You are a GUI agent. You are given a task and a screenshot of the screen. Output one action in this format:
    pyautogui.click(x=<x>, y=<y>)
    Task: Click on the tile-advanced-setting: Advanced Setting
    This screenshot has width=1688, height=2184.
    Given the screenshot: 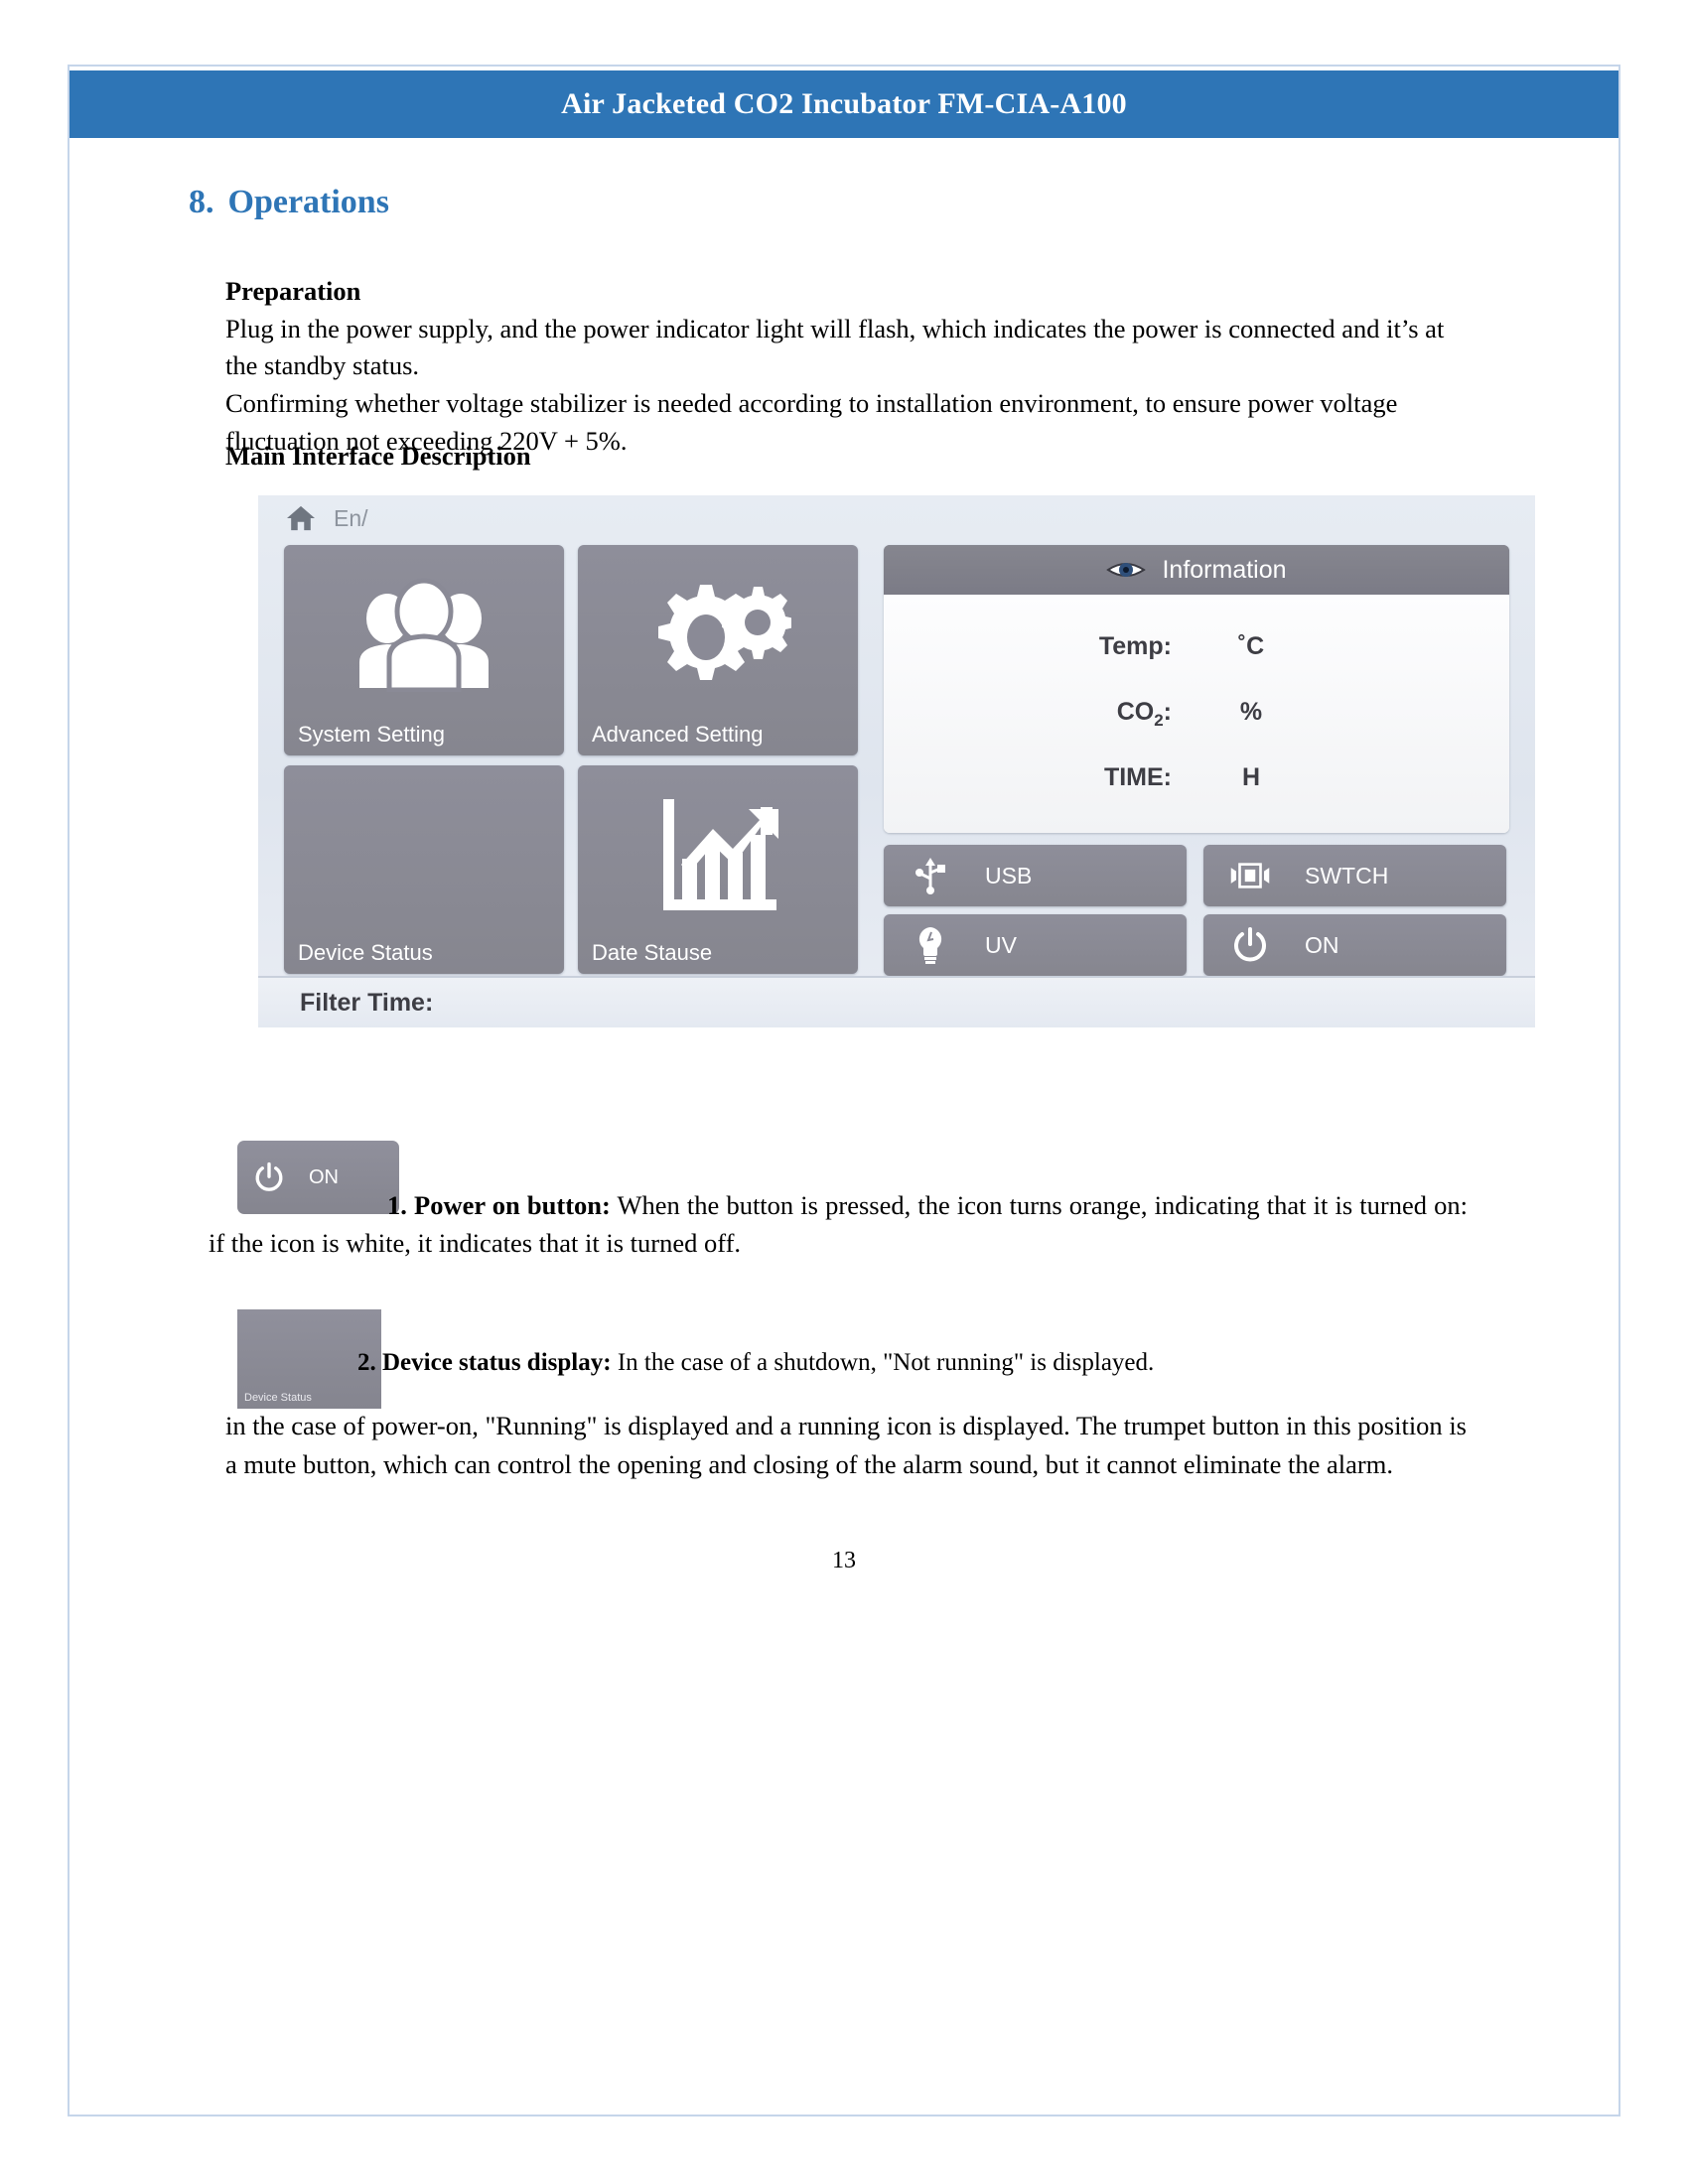 What is the action you would take?
    pyautogui.click(x=718, y=650)
    